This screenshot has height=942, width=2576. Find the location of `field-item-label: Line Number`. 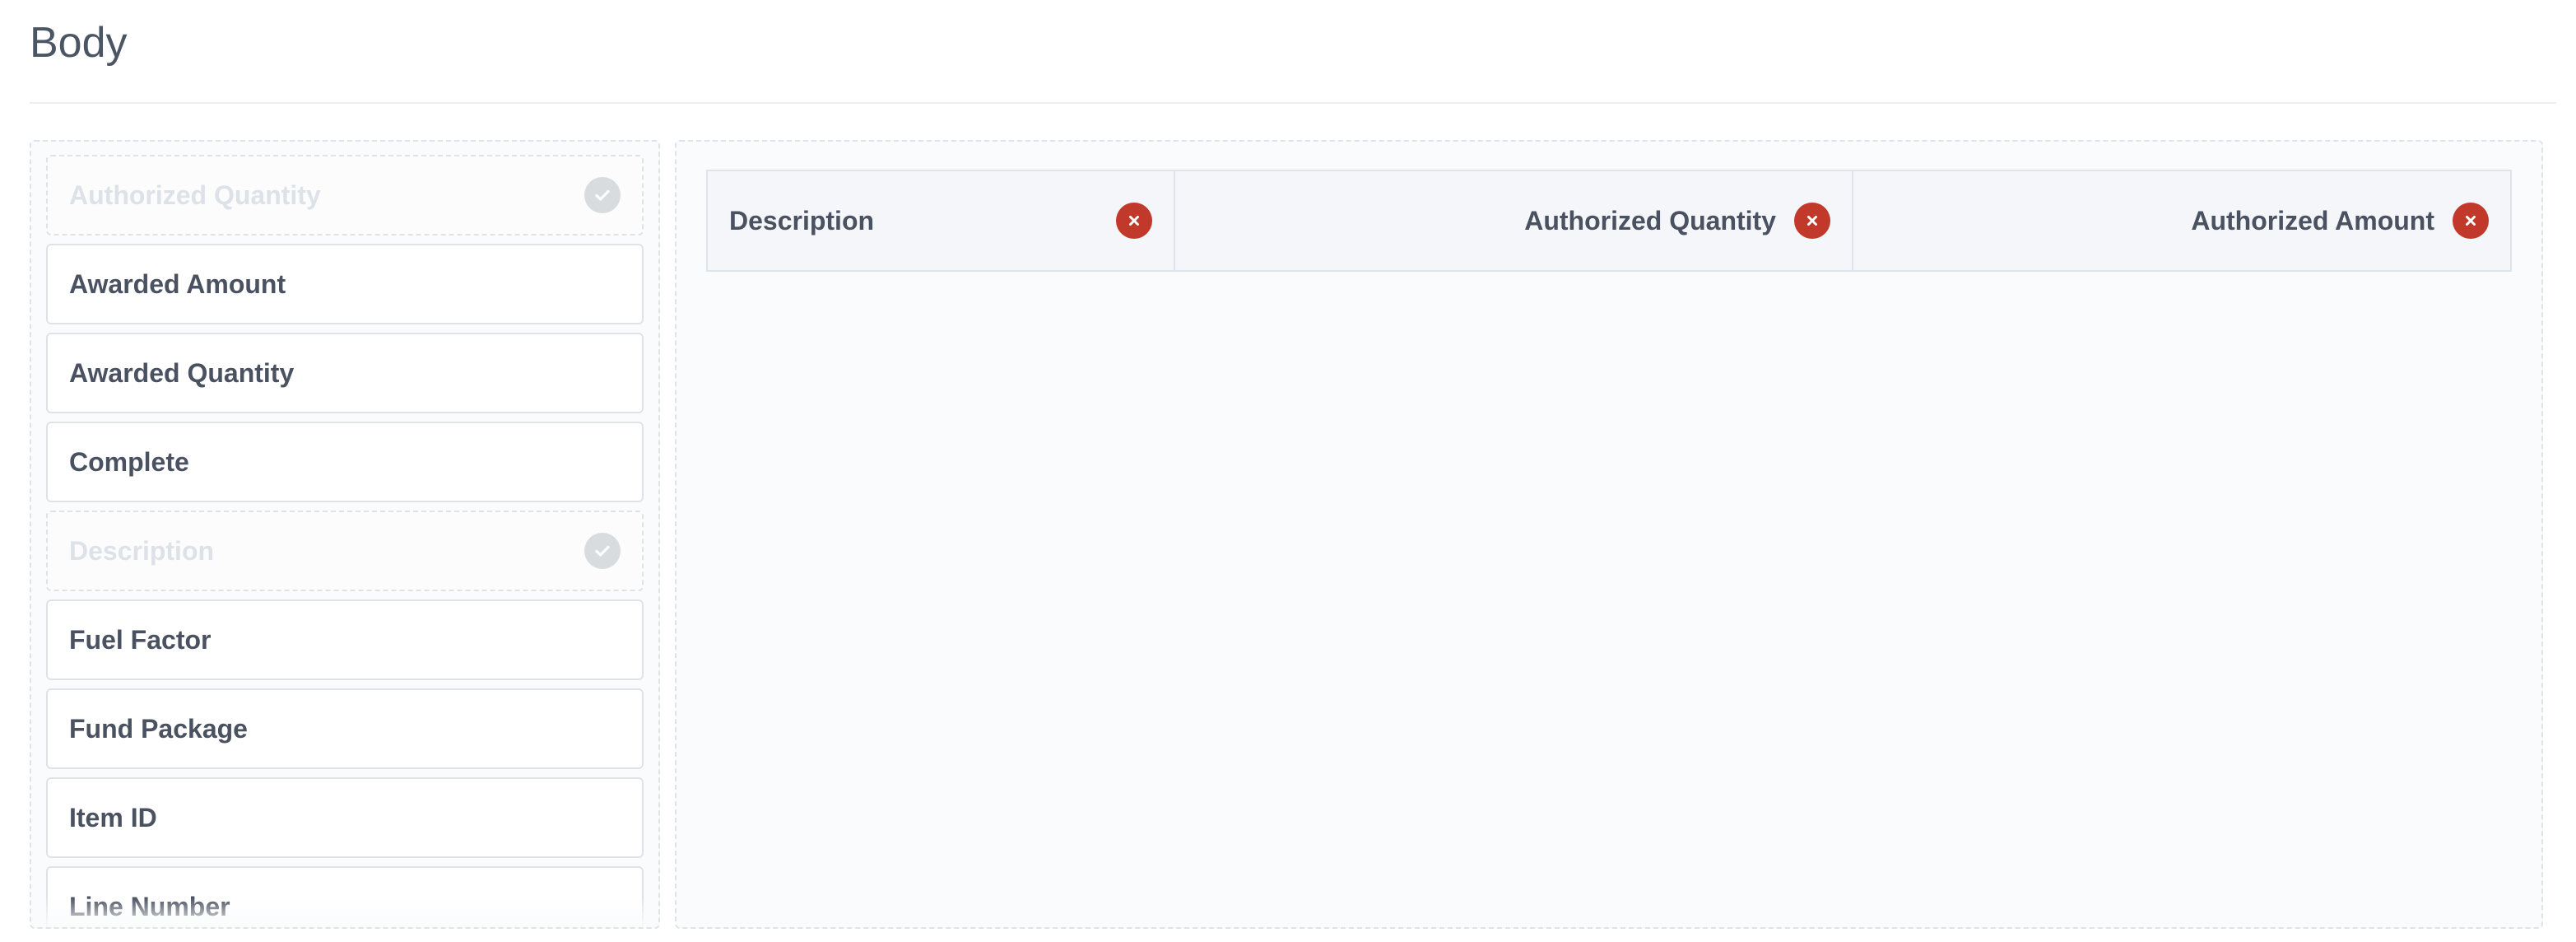

field-item-label: Line Number is located at coordinates (149, 906).